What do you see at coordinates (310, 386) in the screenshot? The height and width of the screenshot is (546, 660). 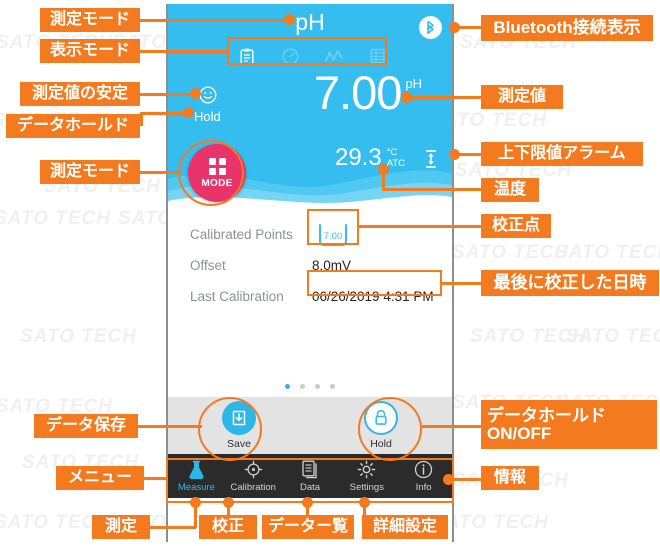 I see `page-indicator-dots` at bounding box center [310, 386].